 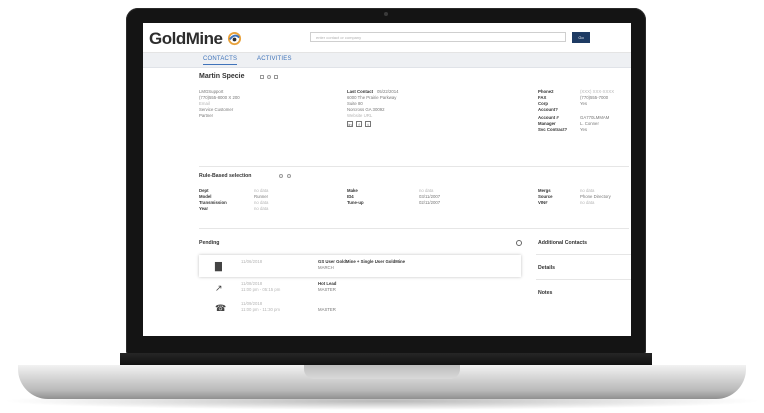 What do you see at coordinates (359, 124) in the screenshot?
I see `facebook-icon: f` at bounding box center [359, 124].